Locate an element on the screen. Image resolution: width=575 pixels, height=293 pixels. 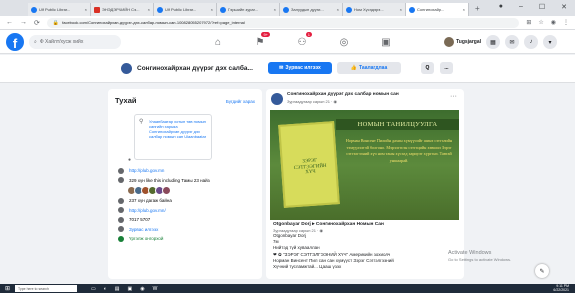
info-row-text: Үргэлж онгорхой is located at coordinates (146, 239).